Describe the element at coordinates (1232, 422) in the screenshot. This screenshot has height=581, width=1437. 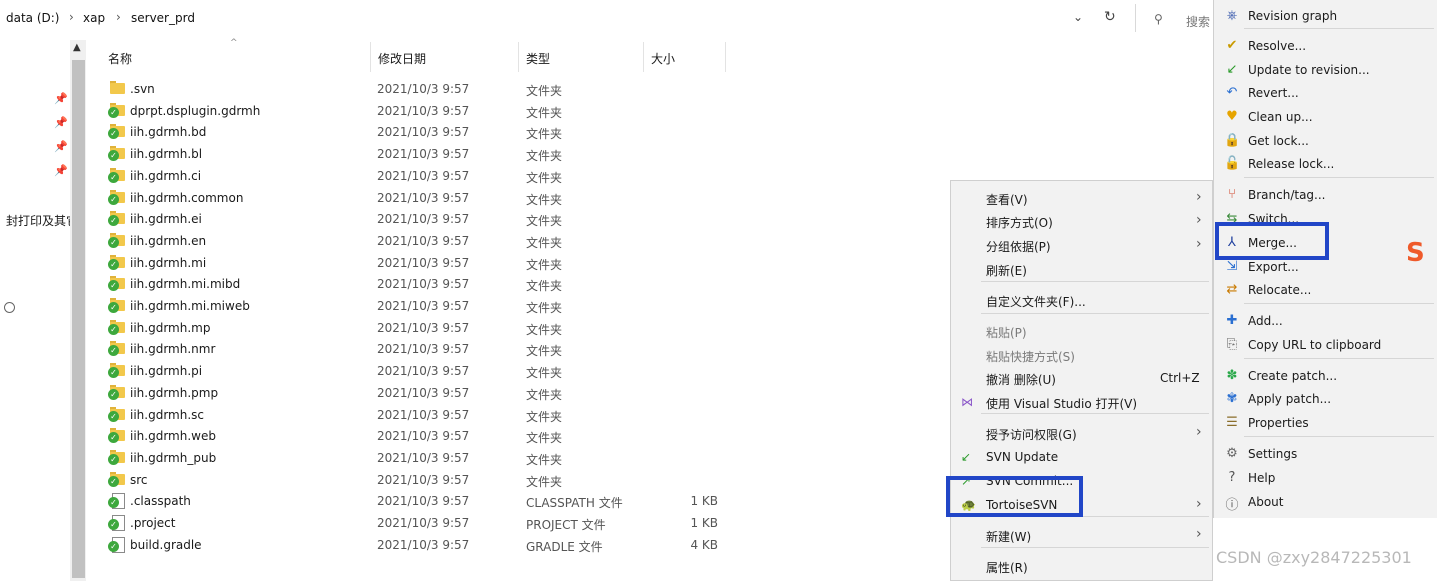
I see `properties-icon: ☰` at that location.